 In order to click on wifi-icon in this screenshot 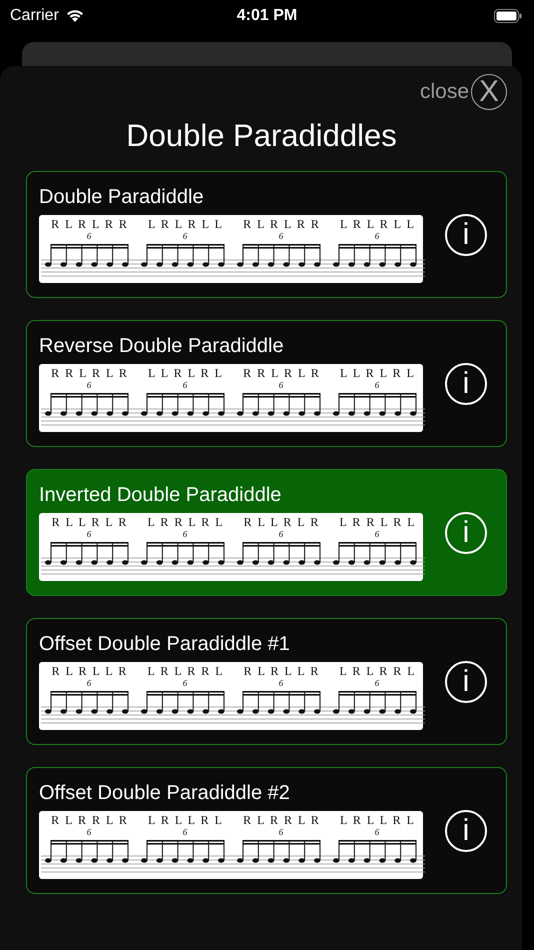, I will do `click(74, 16)`.